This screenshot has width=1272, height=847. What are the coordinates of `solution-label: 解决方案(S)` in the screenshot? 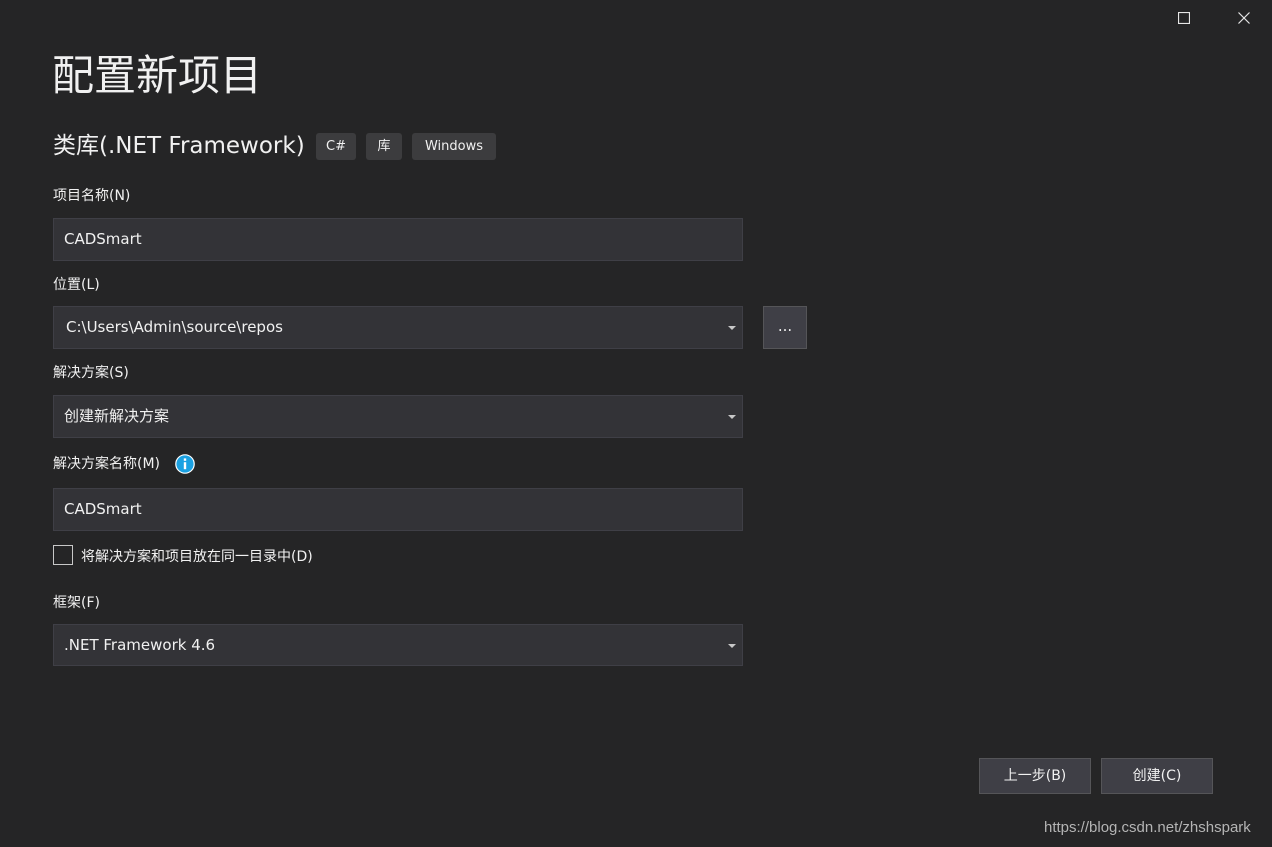 It's located at (91, 373).